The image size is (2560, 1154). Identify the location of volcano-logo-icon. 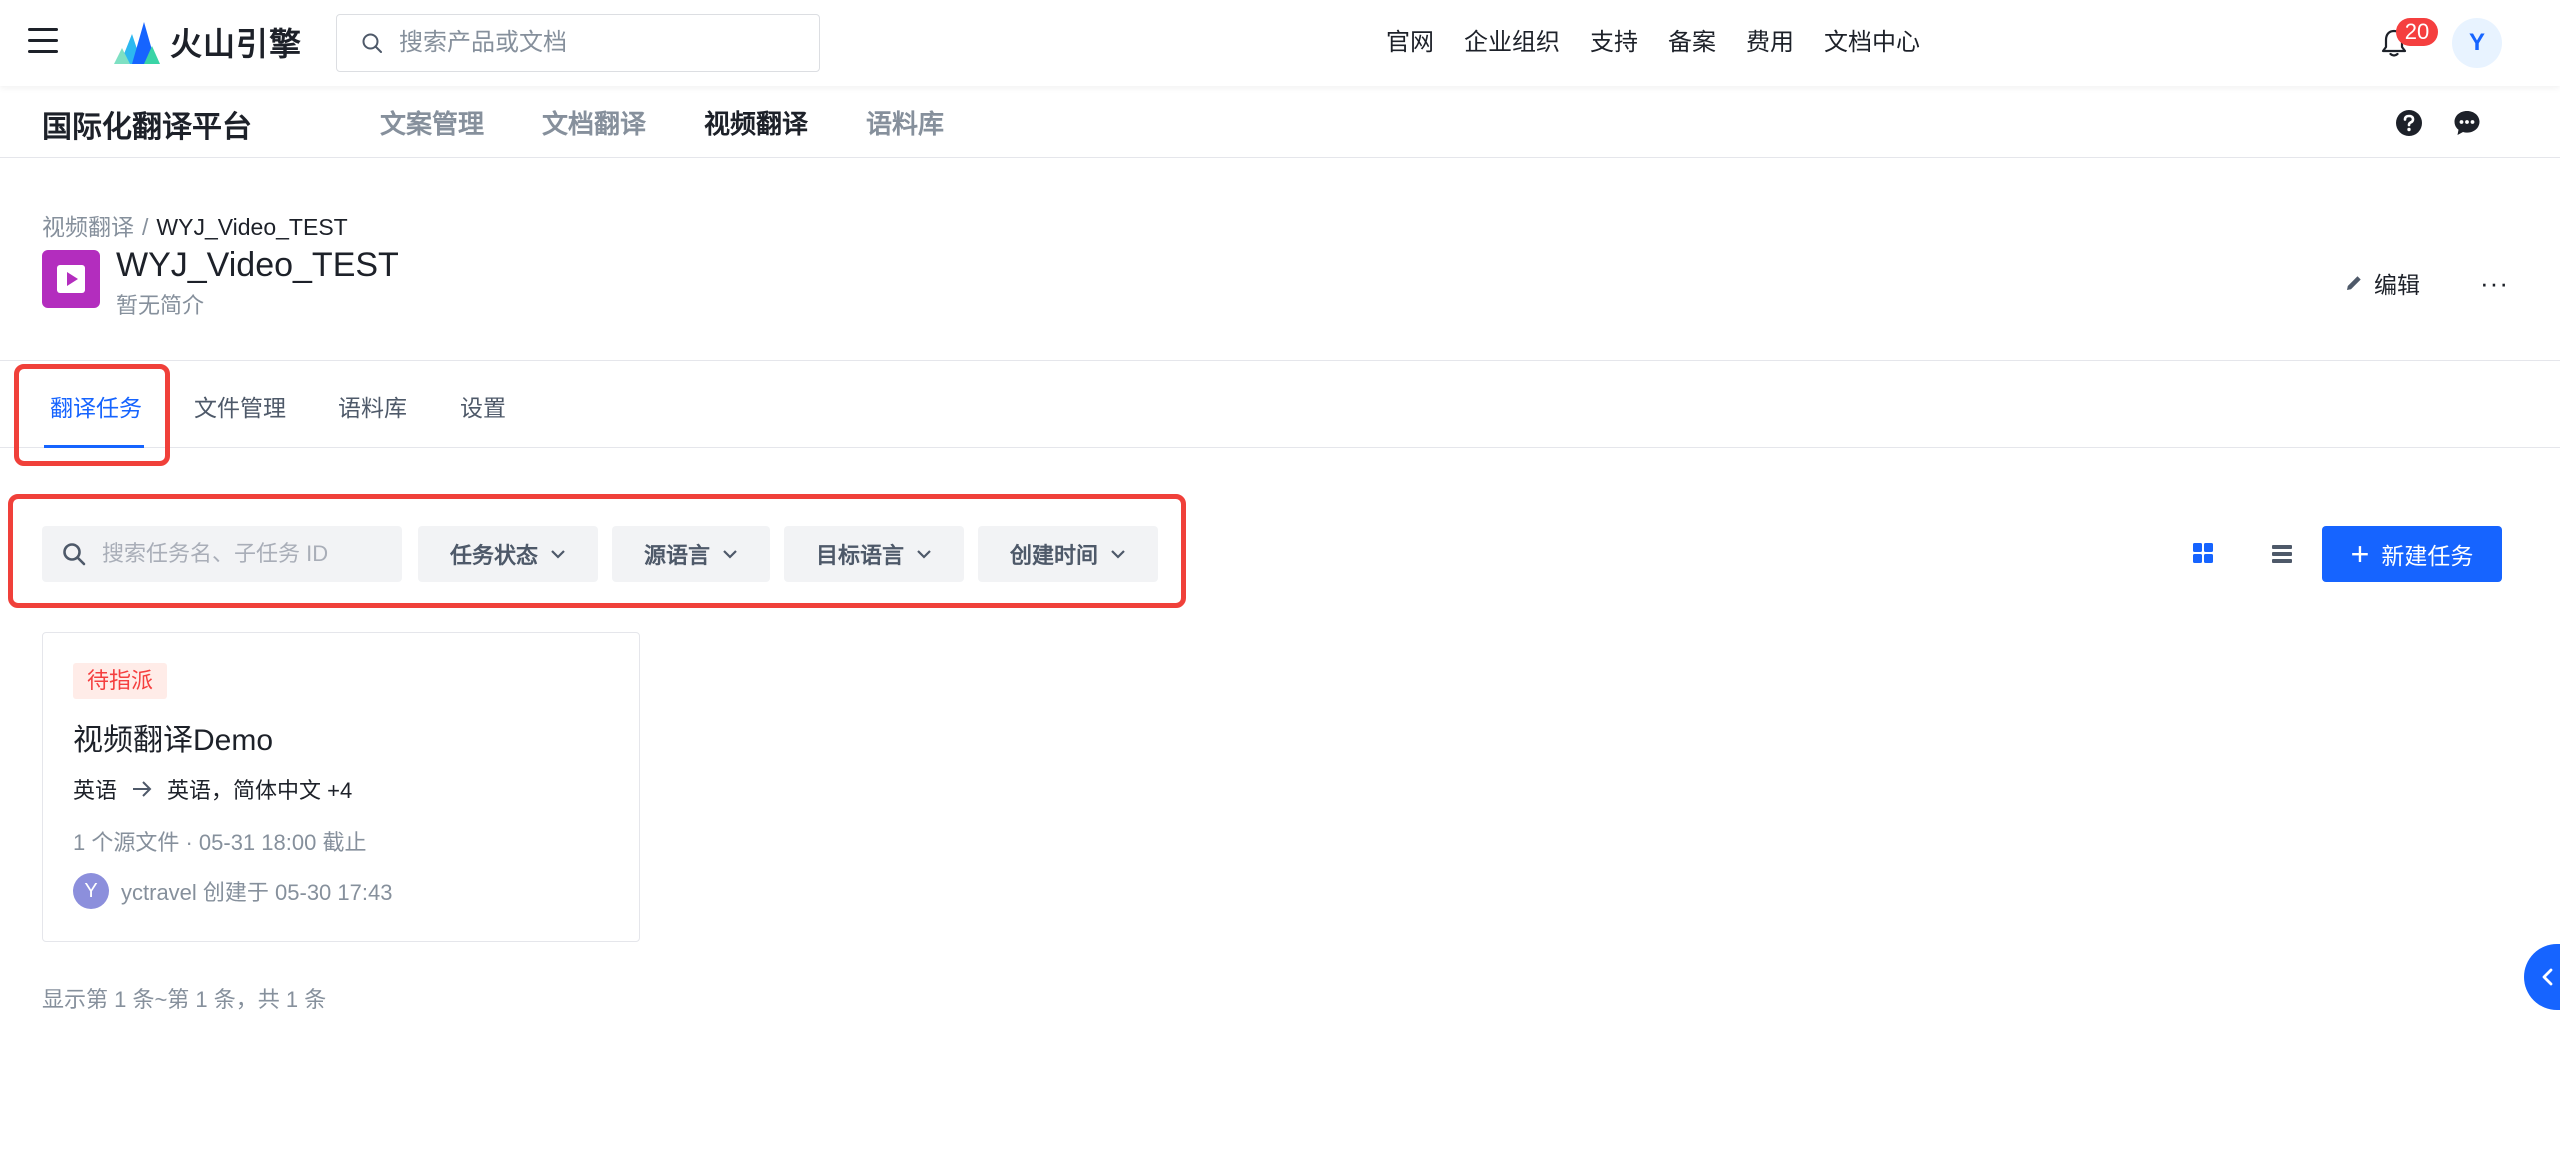
(137, 43).